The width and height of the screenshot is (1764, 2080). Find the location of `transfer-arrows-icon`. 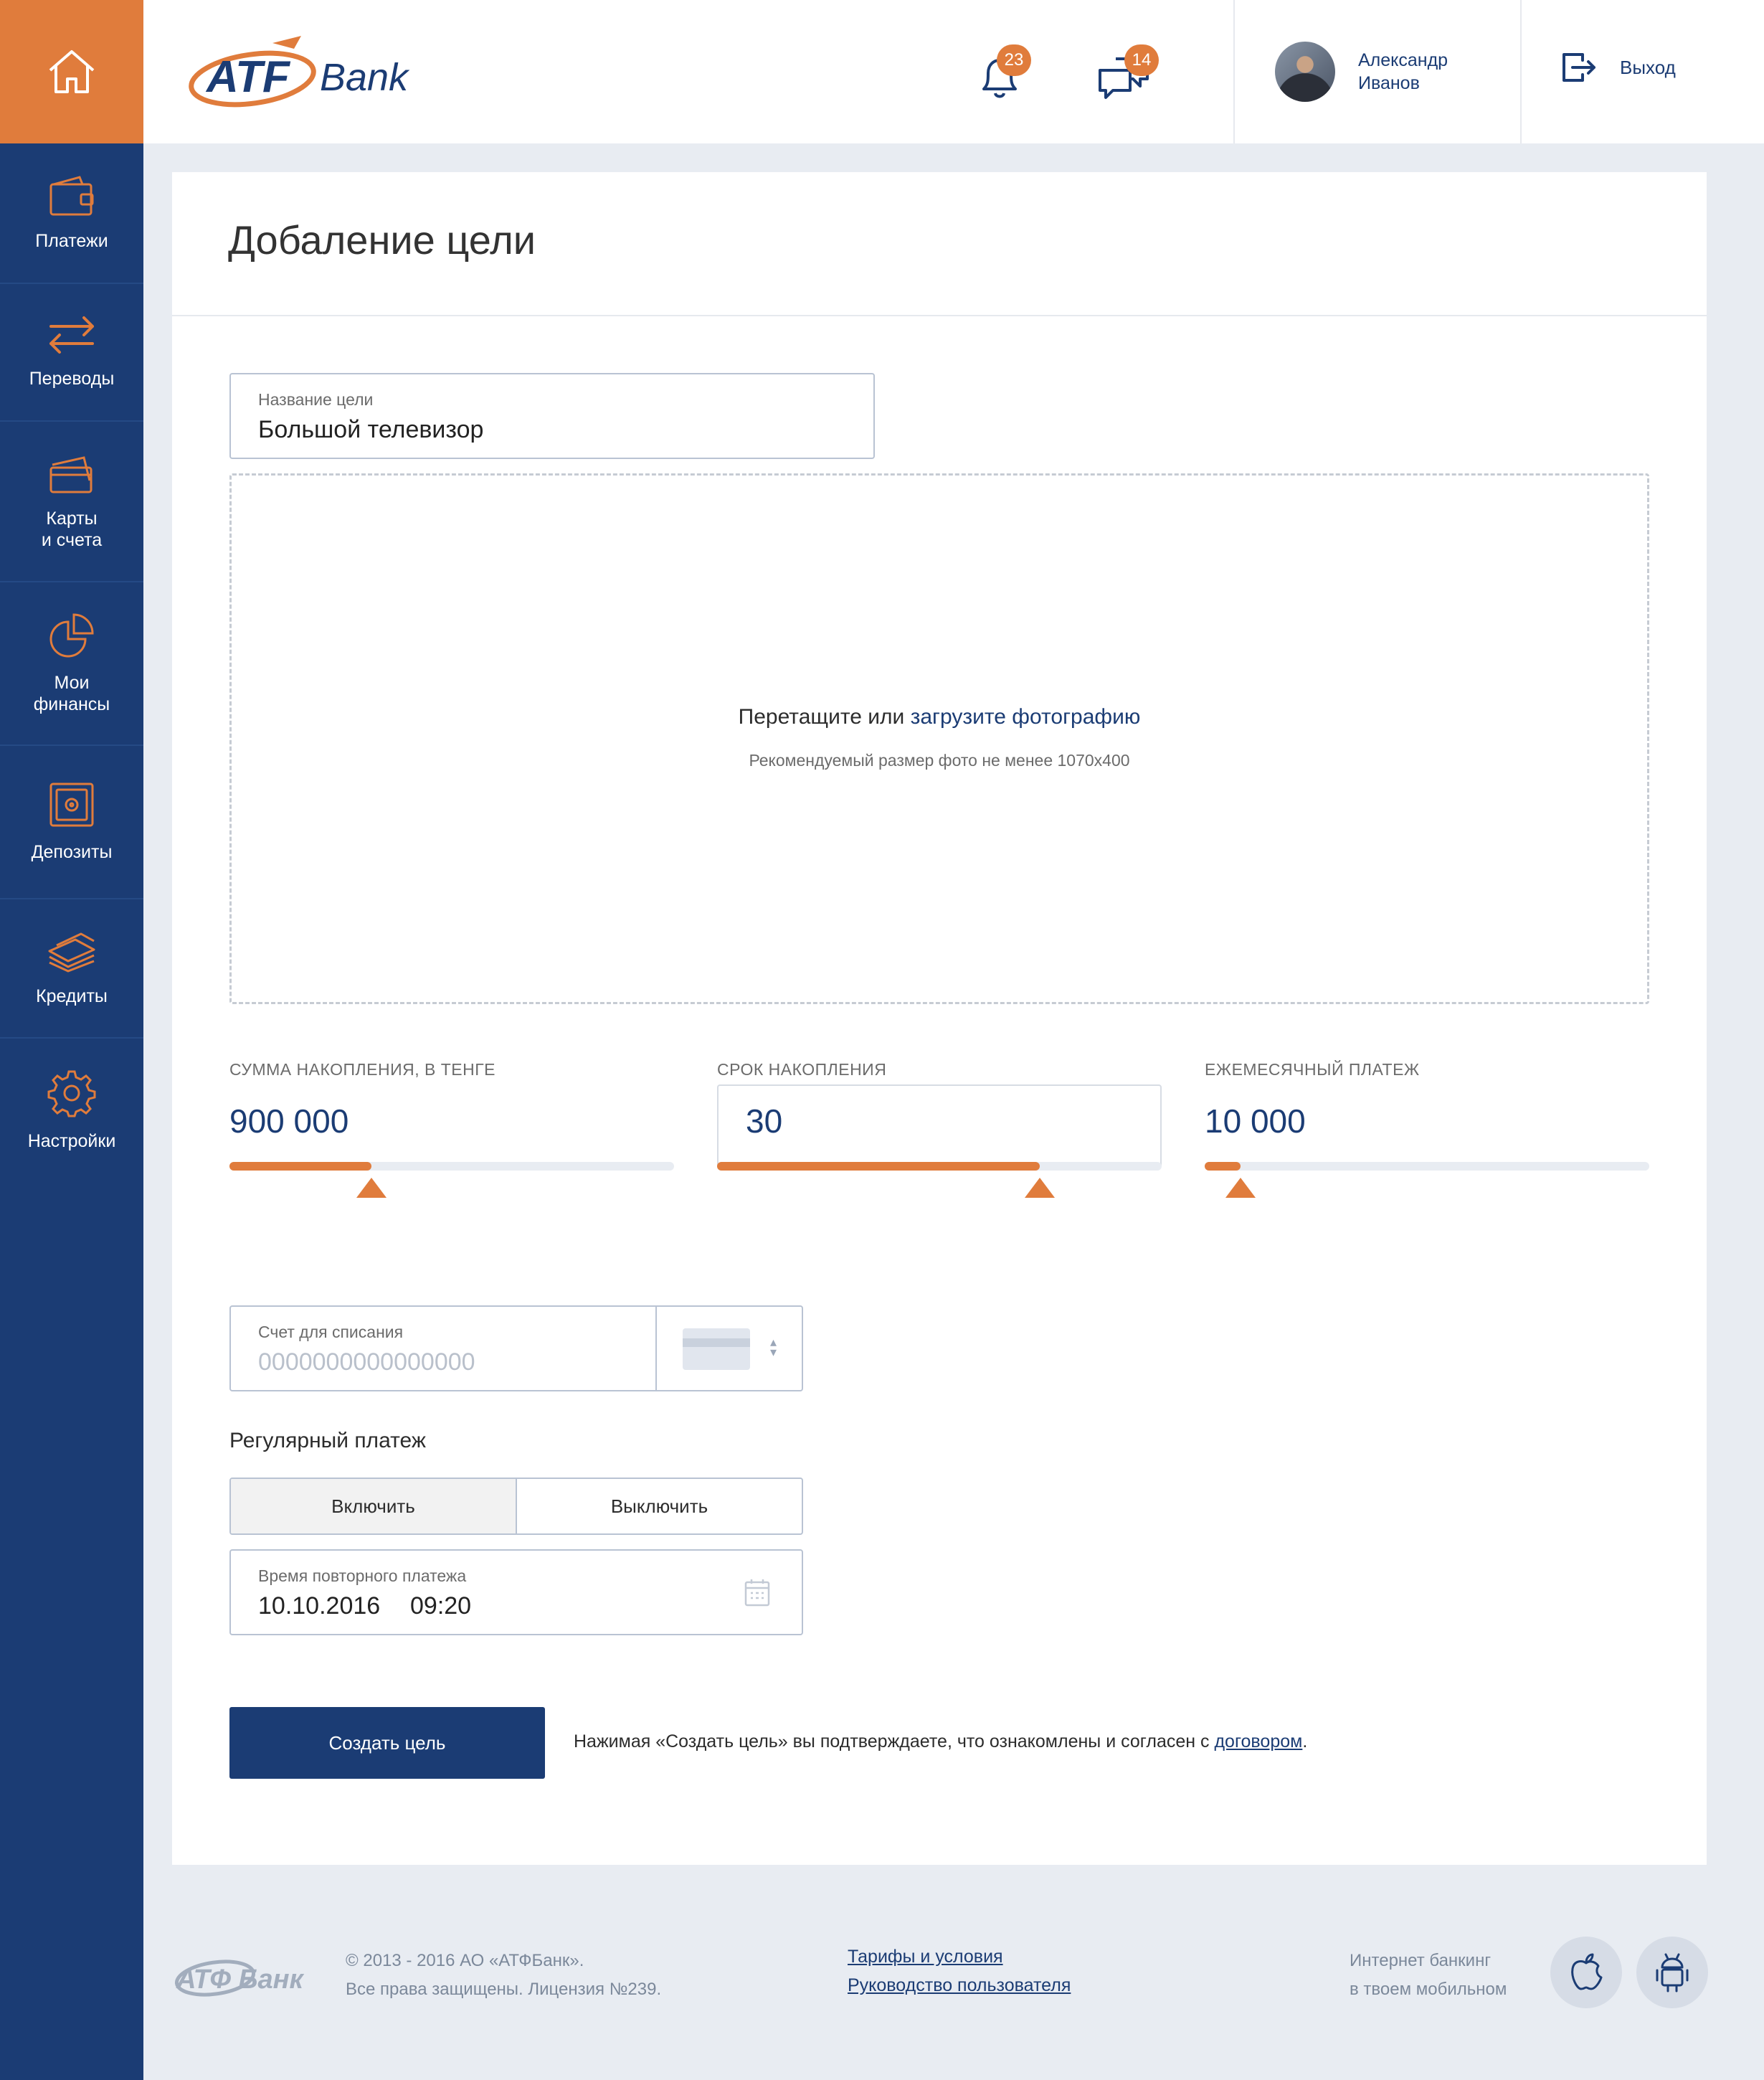

transfer-arrows-icon is located at coordinates (71, 335).